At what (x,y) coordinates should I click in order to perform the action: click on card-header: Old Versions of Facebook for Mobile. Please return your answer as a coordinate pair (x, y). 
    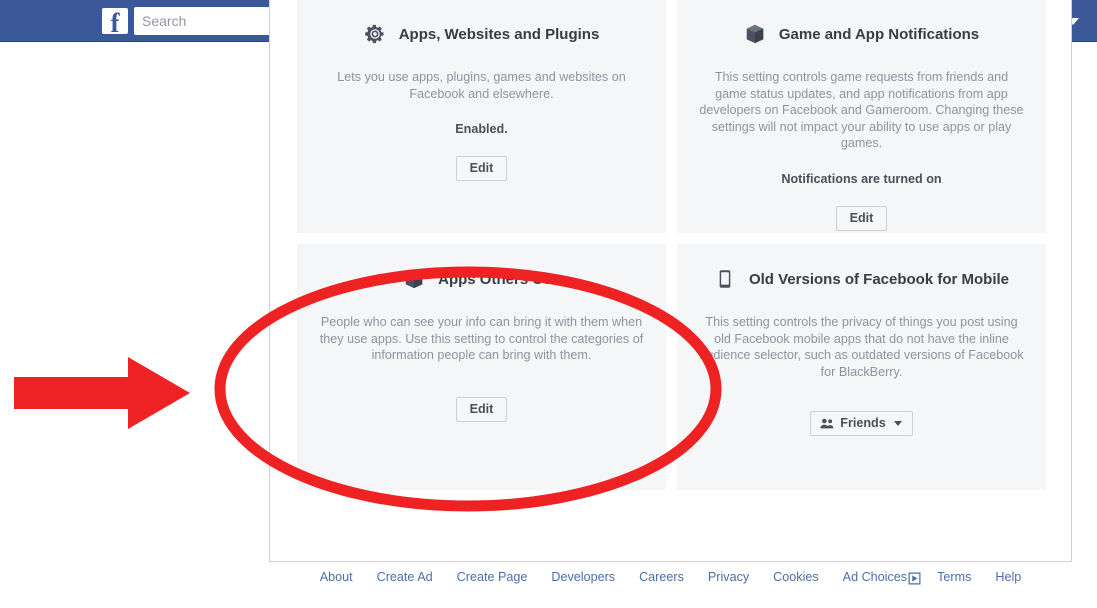
    Looking at the image, I should click on (861, 279).